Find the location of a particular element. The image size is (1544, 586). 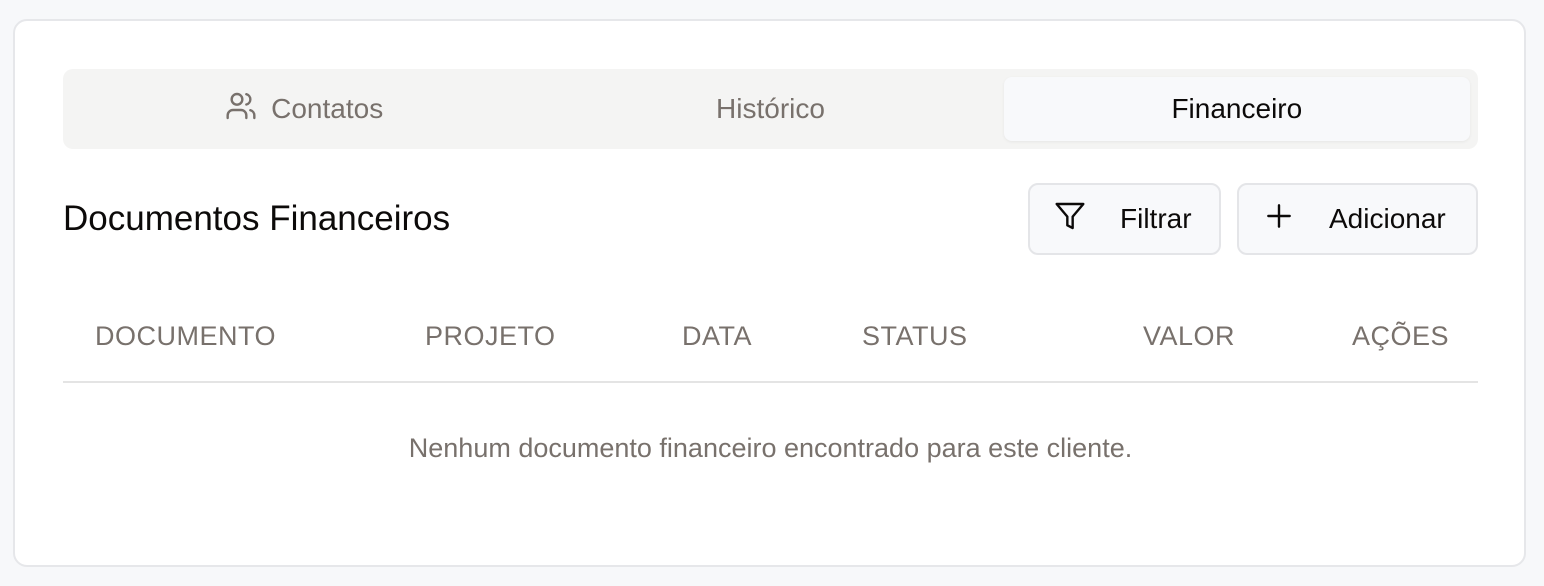

tab-label: Histórico is located at coordinates (770, 108).